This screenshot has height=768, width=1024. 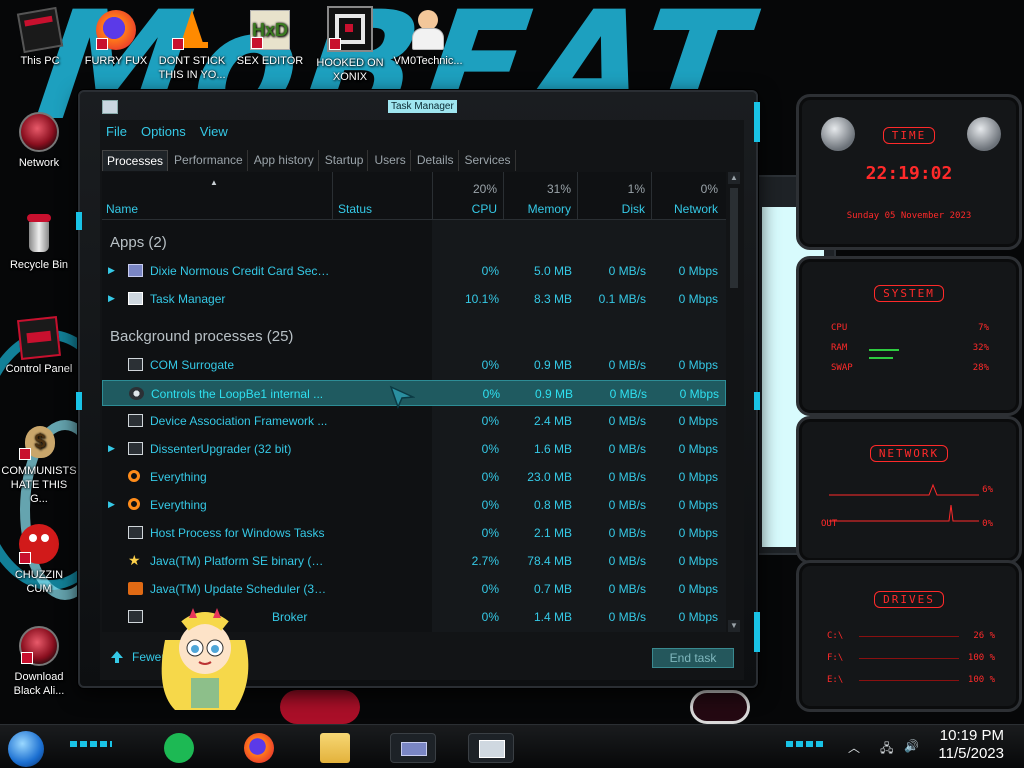 What do you see at coordinates (39, 646) in the screenshot?
I see `alien-download-icon` at bounding box center [39, 646].